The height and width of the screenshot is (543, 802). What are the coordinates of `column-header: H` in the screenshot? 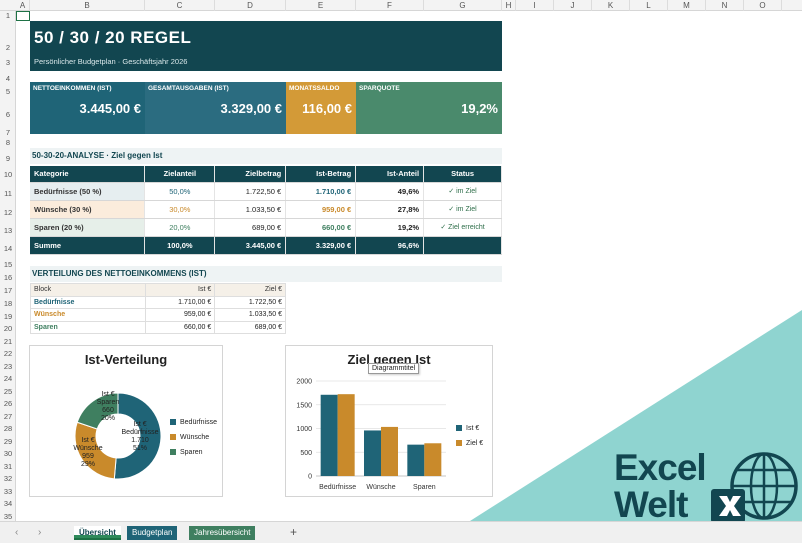 It's located at (509, 5).